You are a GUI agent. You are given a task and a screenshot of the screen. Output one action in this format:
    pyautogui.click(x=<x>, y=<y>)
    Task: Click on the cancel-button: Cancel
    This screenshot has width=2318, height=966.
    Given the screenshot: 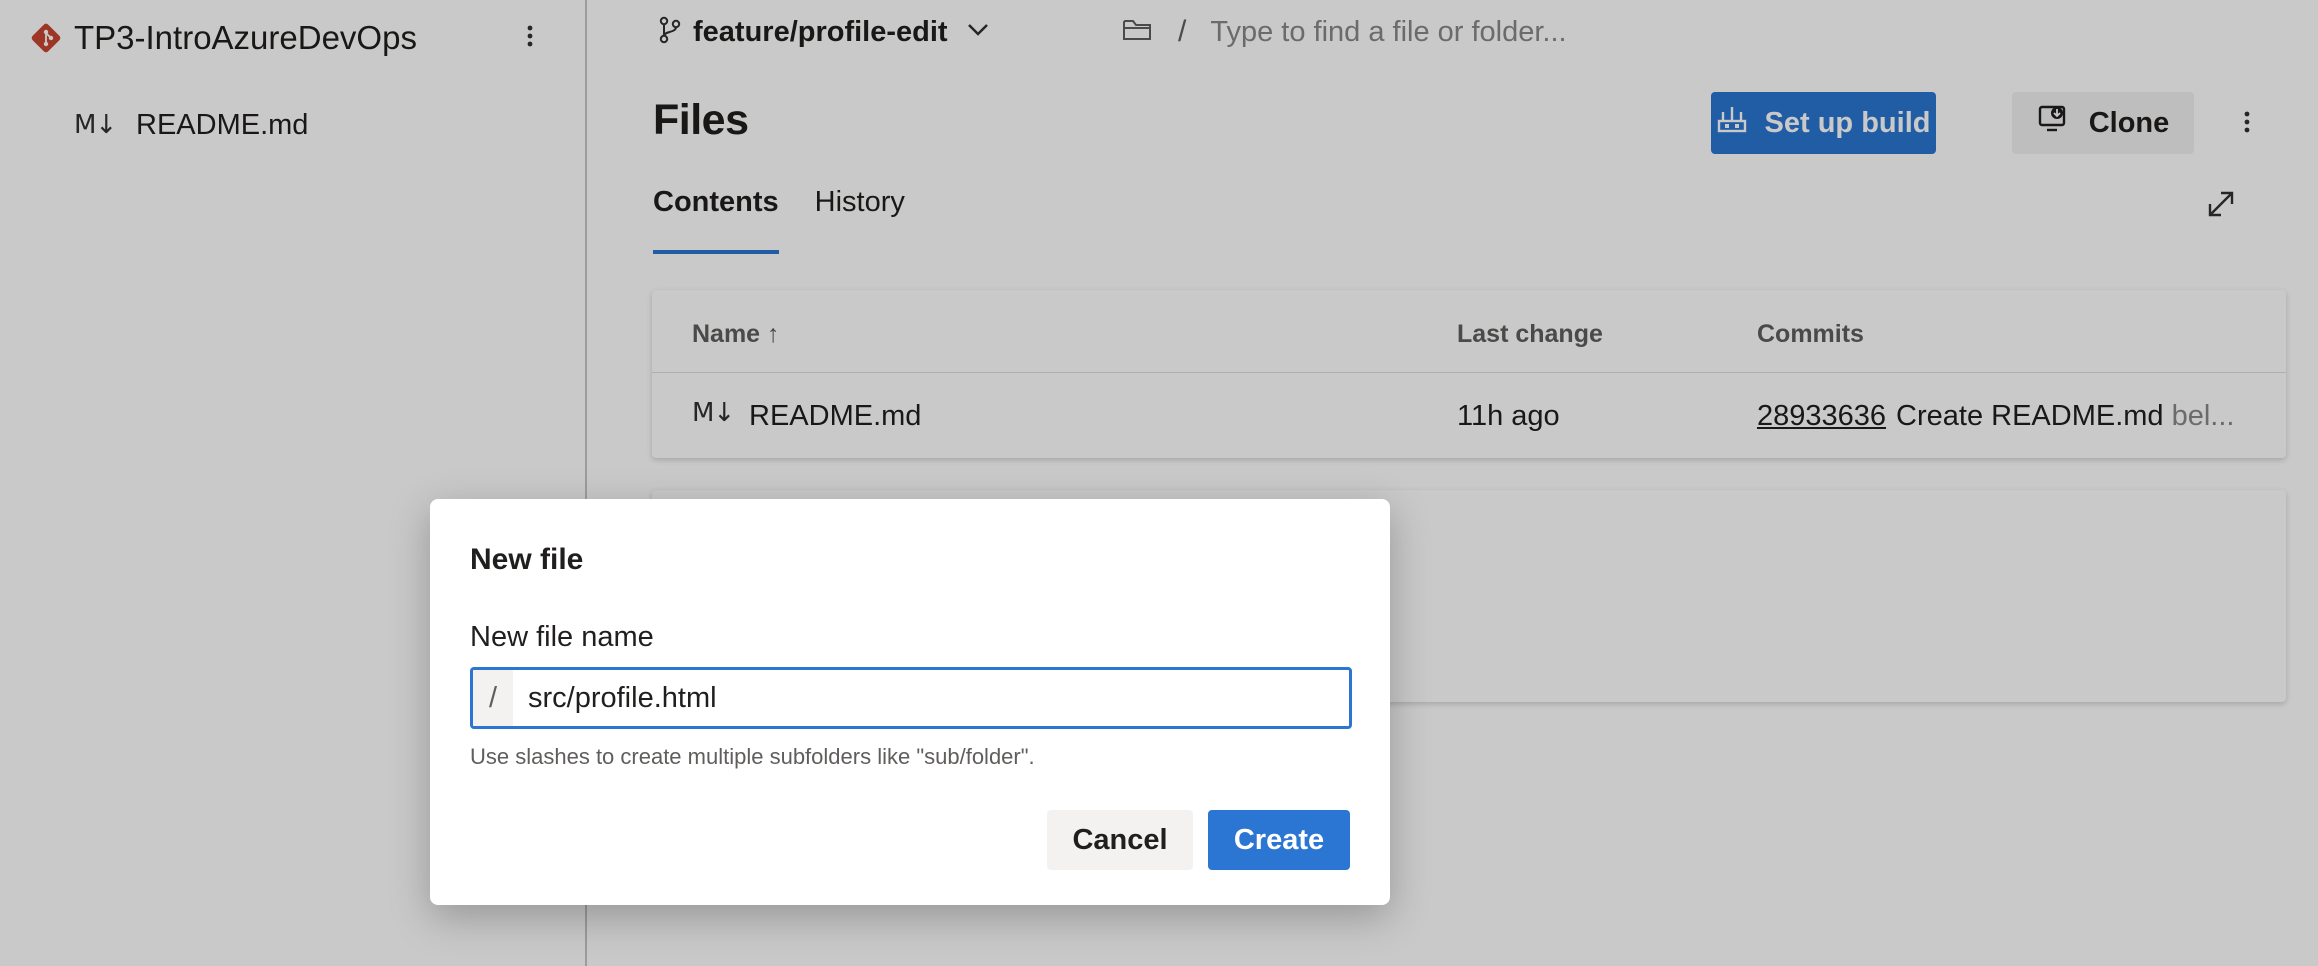 What is the action you would take?
    pyautogui.click(x=1120, y=840)
    